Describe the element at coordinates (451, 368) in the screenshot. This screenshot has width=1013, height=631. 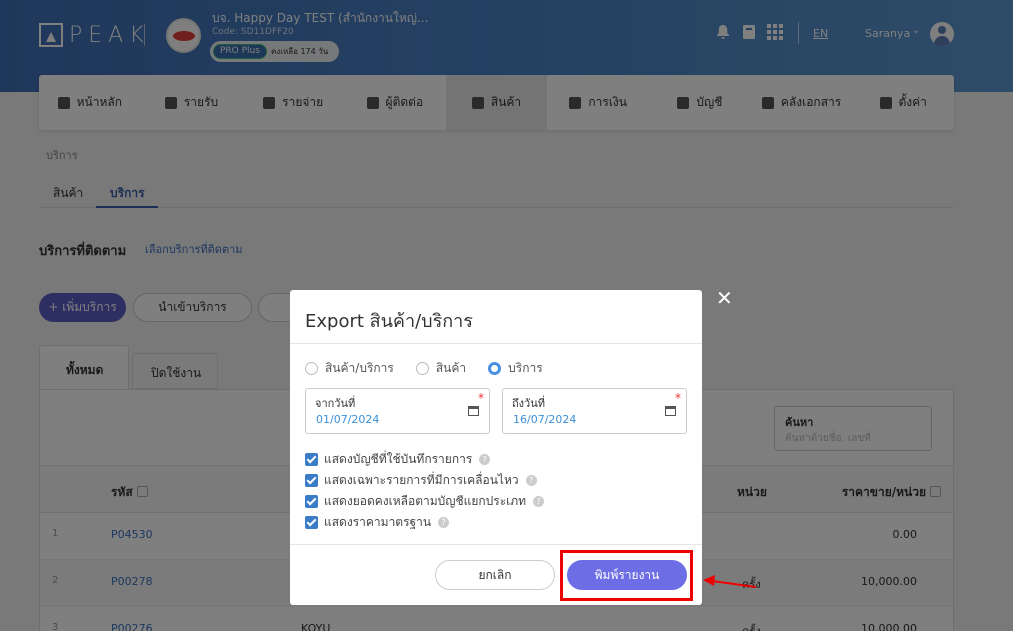
I see `radio-label: สินค้า` at that location.